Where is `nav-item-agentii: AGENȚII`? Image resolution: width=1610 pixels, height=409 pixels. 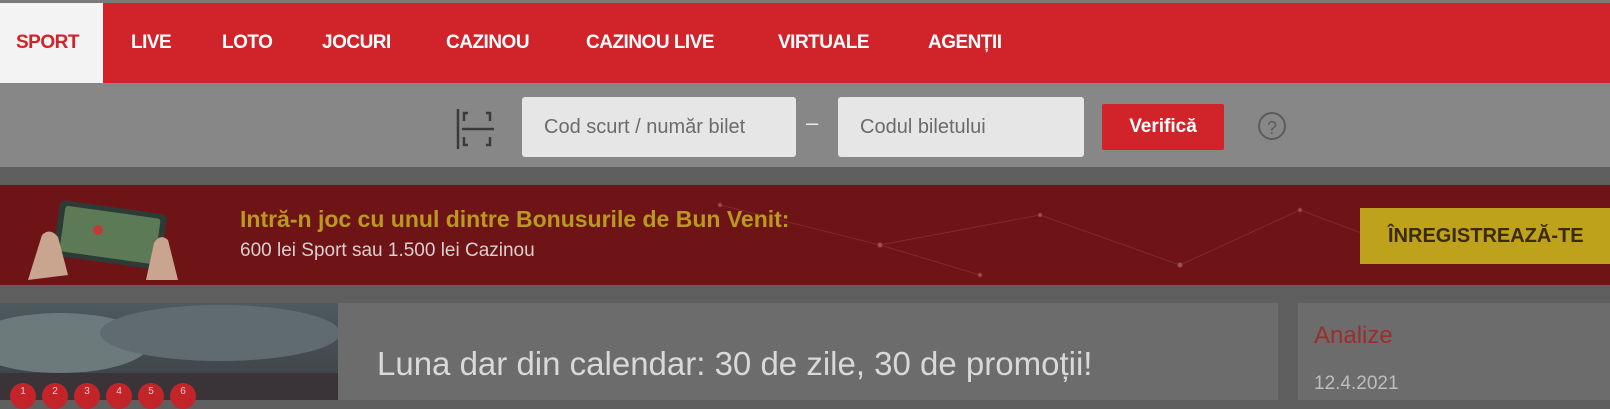
nav-item-agentii: AGENȚII is located at coordinates (965, 43).